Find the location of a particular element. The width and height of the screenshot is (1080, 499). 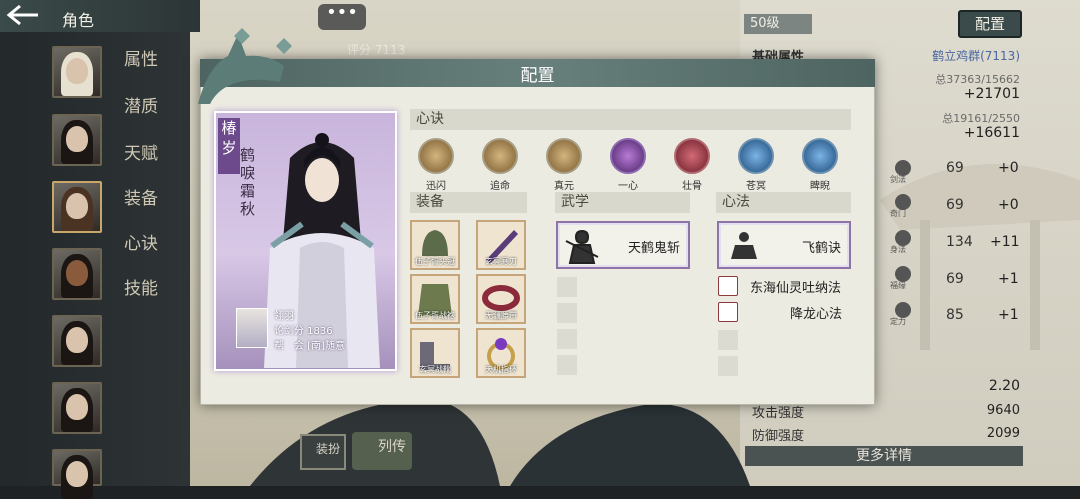

player-guild: 帮 会 [南]随意 is located at coordinates (309, 346).